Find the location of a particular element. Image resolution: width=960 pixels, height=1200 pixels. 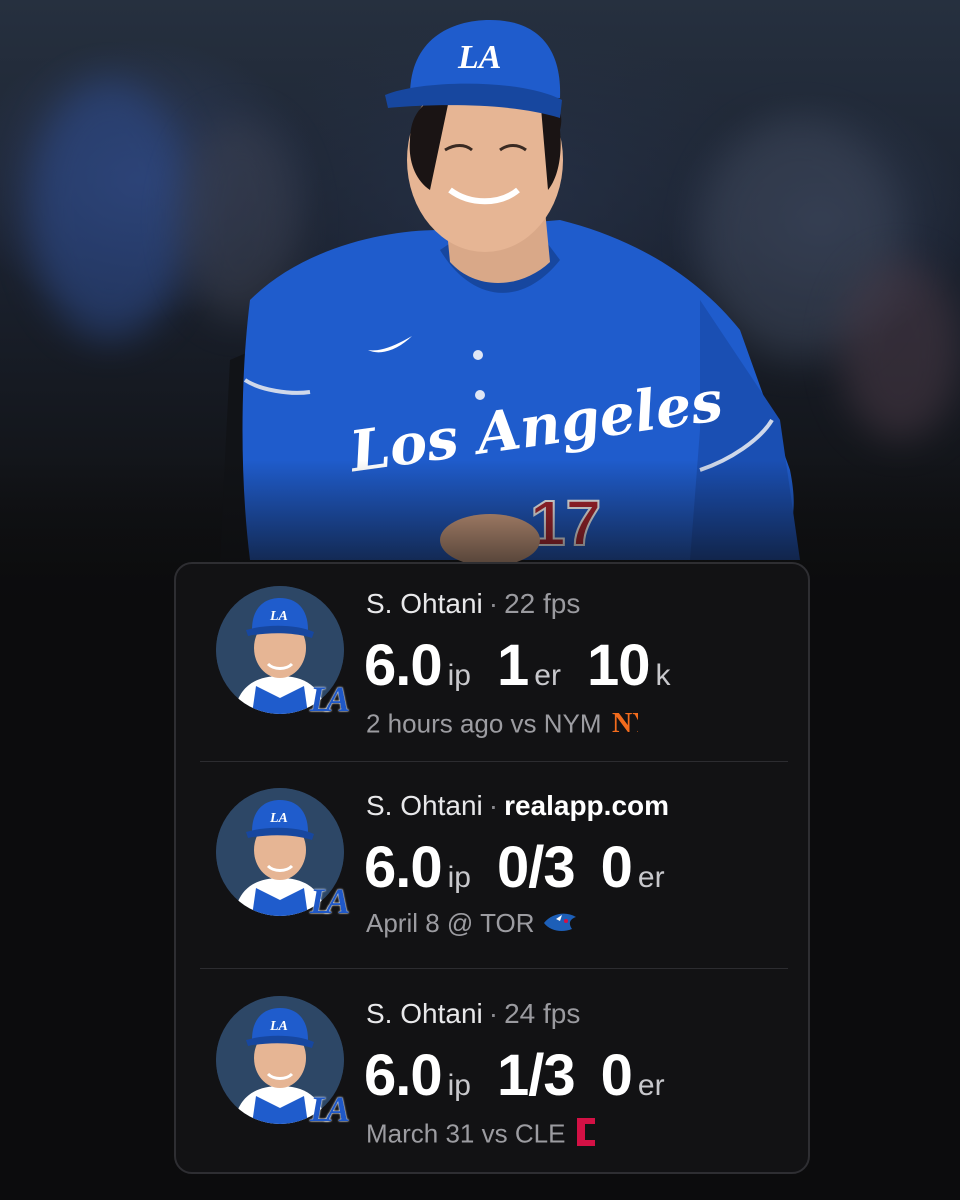

guardians-logo-icon is located at coordinates (586, 1135).